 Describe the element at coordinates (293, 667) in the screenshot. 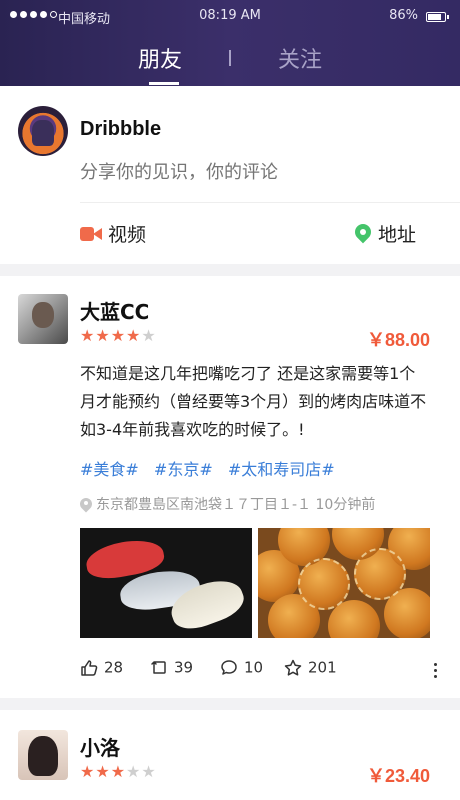

I see `star-outline-icon` at that location.